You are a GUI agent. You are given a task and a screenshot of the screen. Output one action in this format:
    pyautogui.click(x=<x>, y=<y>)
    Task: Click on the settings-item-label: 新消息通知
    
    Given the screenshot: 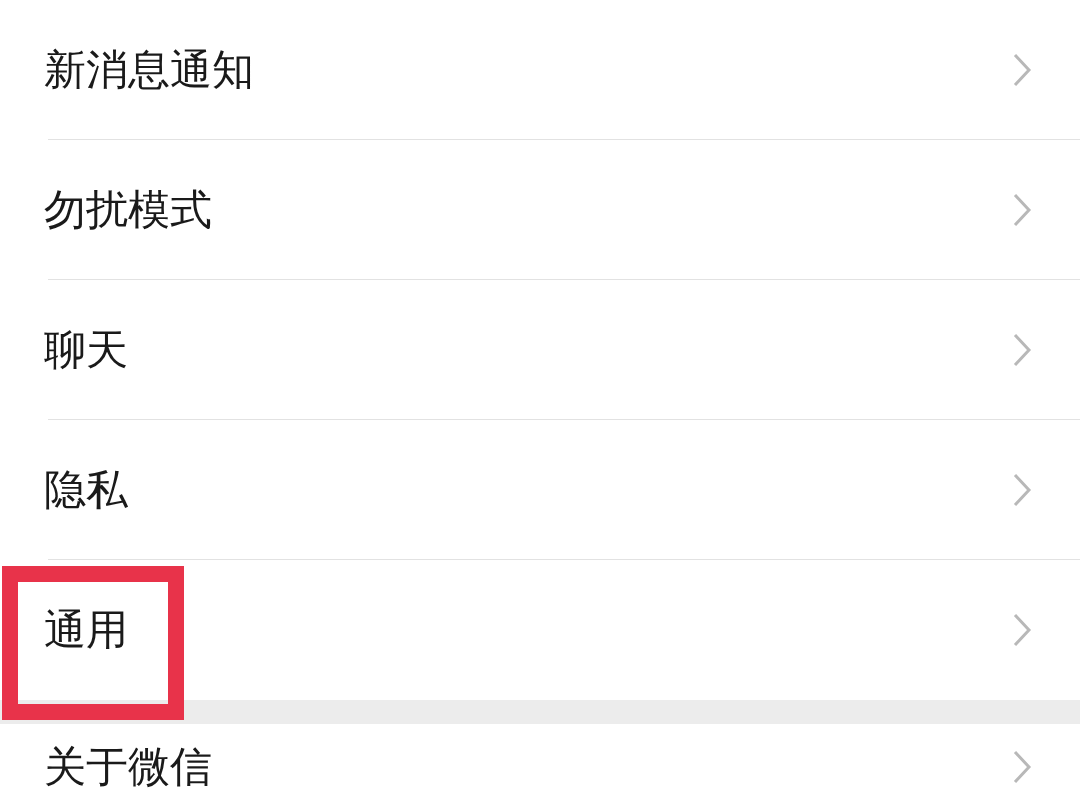 What is the action you would take?
    pyautogui.click(x=149, y=70)
    